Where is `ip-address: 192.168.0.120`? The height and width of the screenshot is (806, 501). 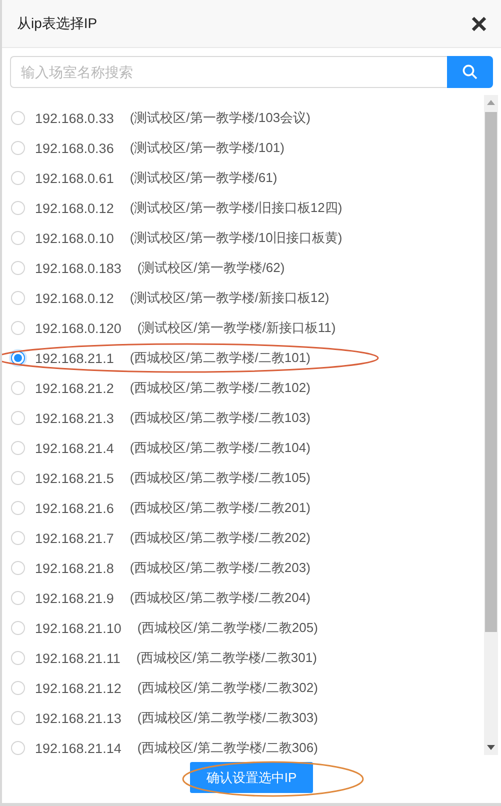
ip-address: 192.168.0.120 is located at coordinates (78, 328).